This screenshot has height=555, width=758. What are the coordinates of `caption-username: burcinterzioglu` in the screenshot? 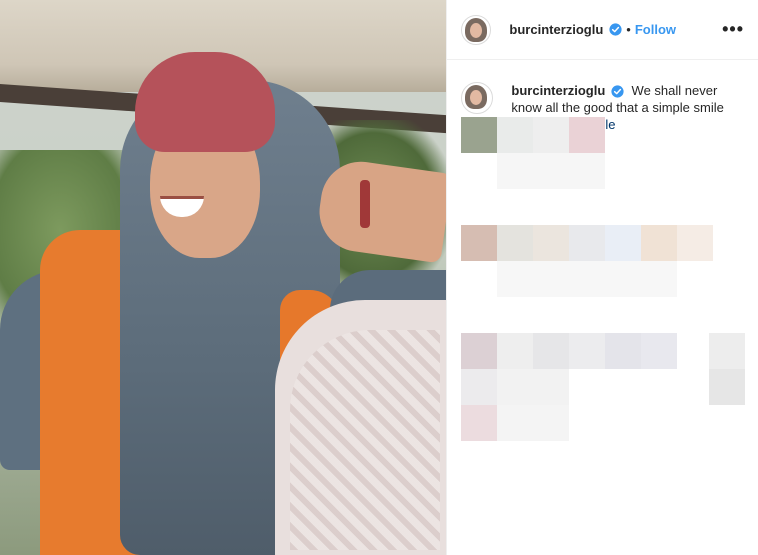 It's located at (558, 90).